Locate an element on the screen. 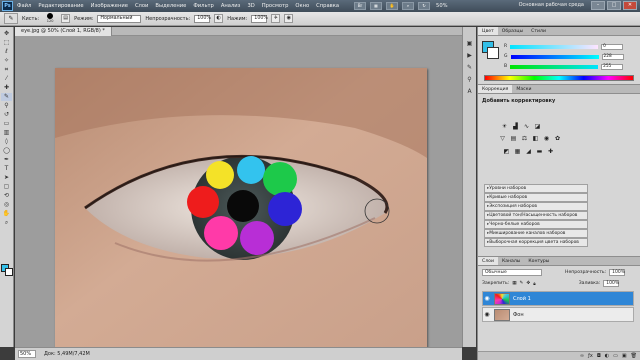  red-slider is located at coordinates (554, 46).